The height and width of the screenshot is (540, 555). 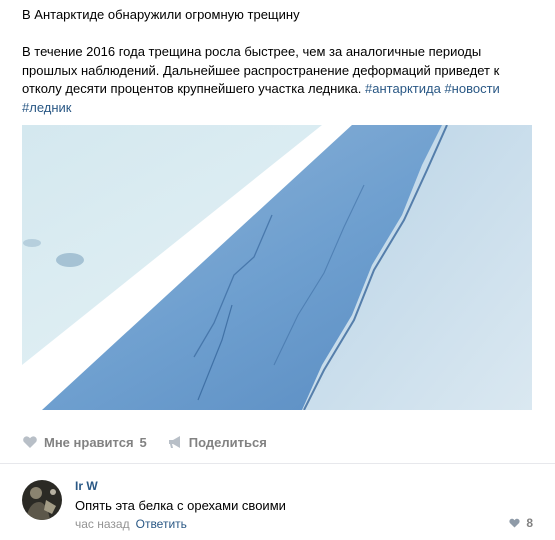 I want to click on post-title: В Антарктиде обнаружили огромную трещину, so click(x=161, y=14).